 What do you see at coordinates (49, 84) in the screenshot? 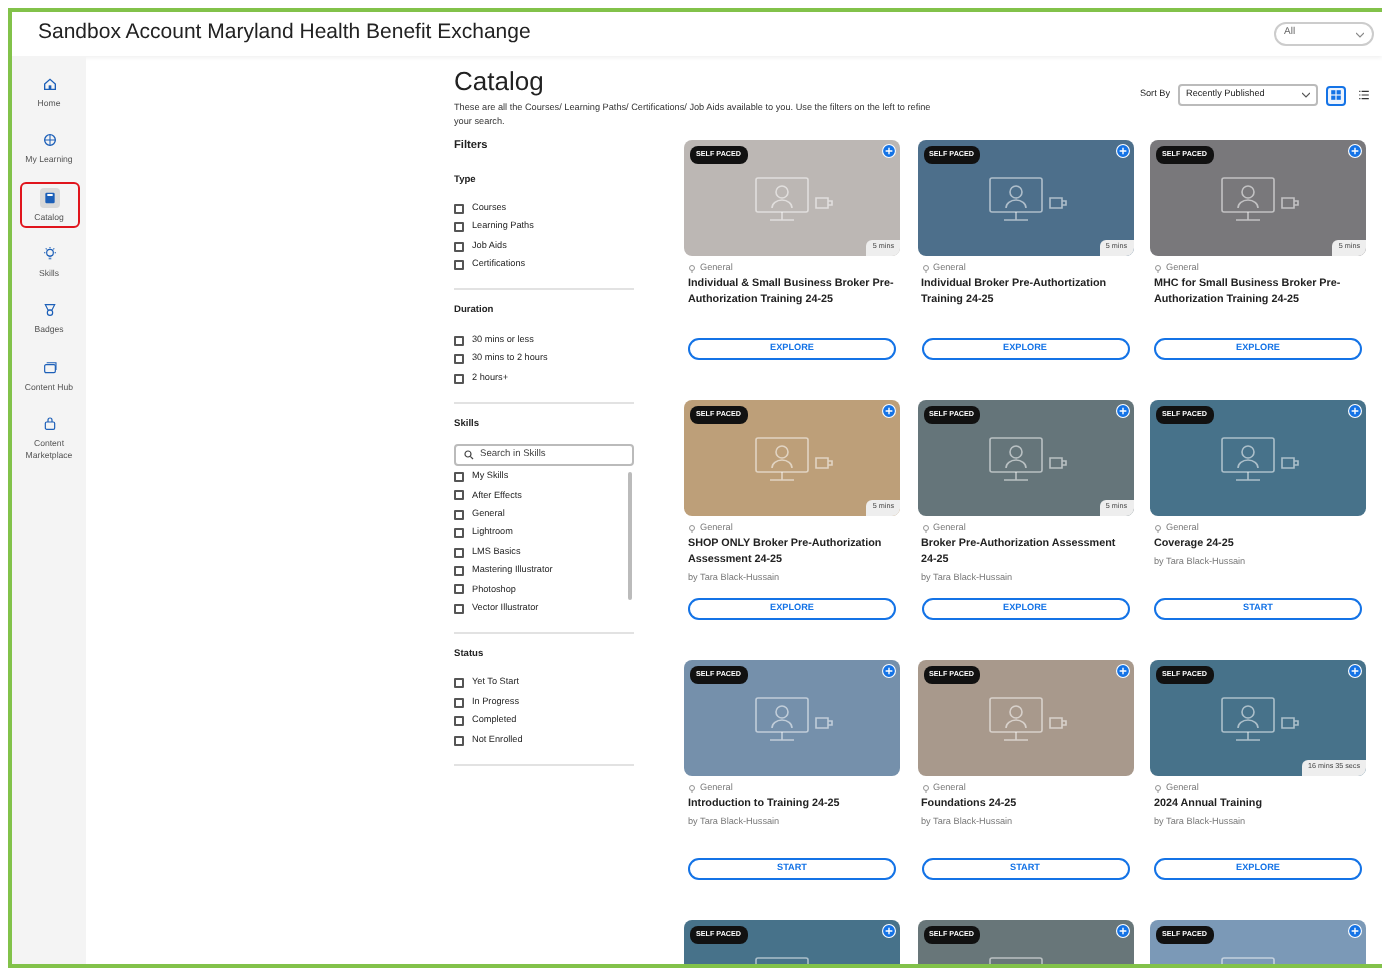
I see `house-icon` at bounding box center [49, 84].